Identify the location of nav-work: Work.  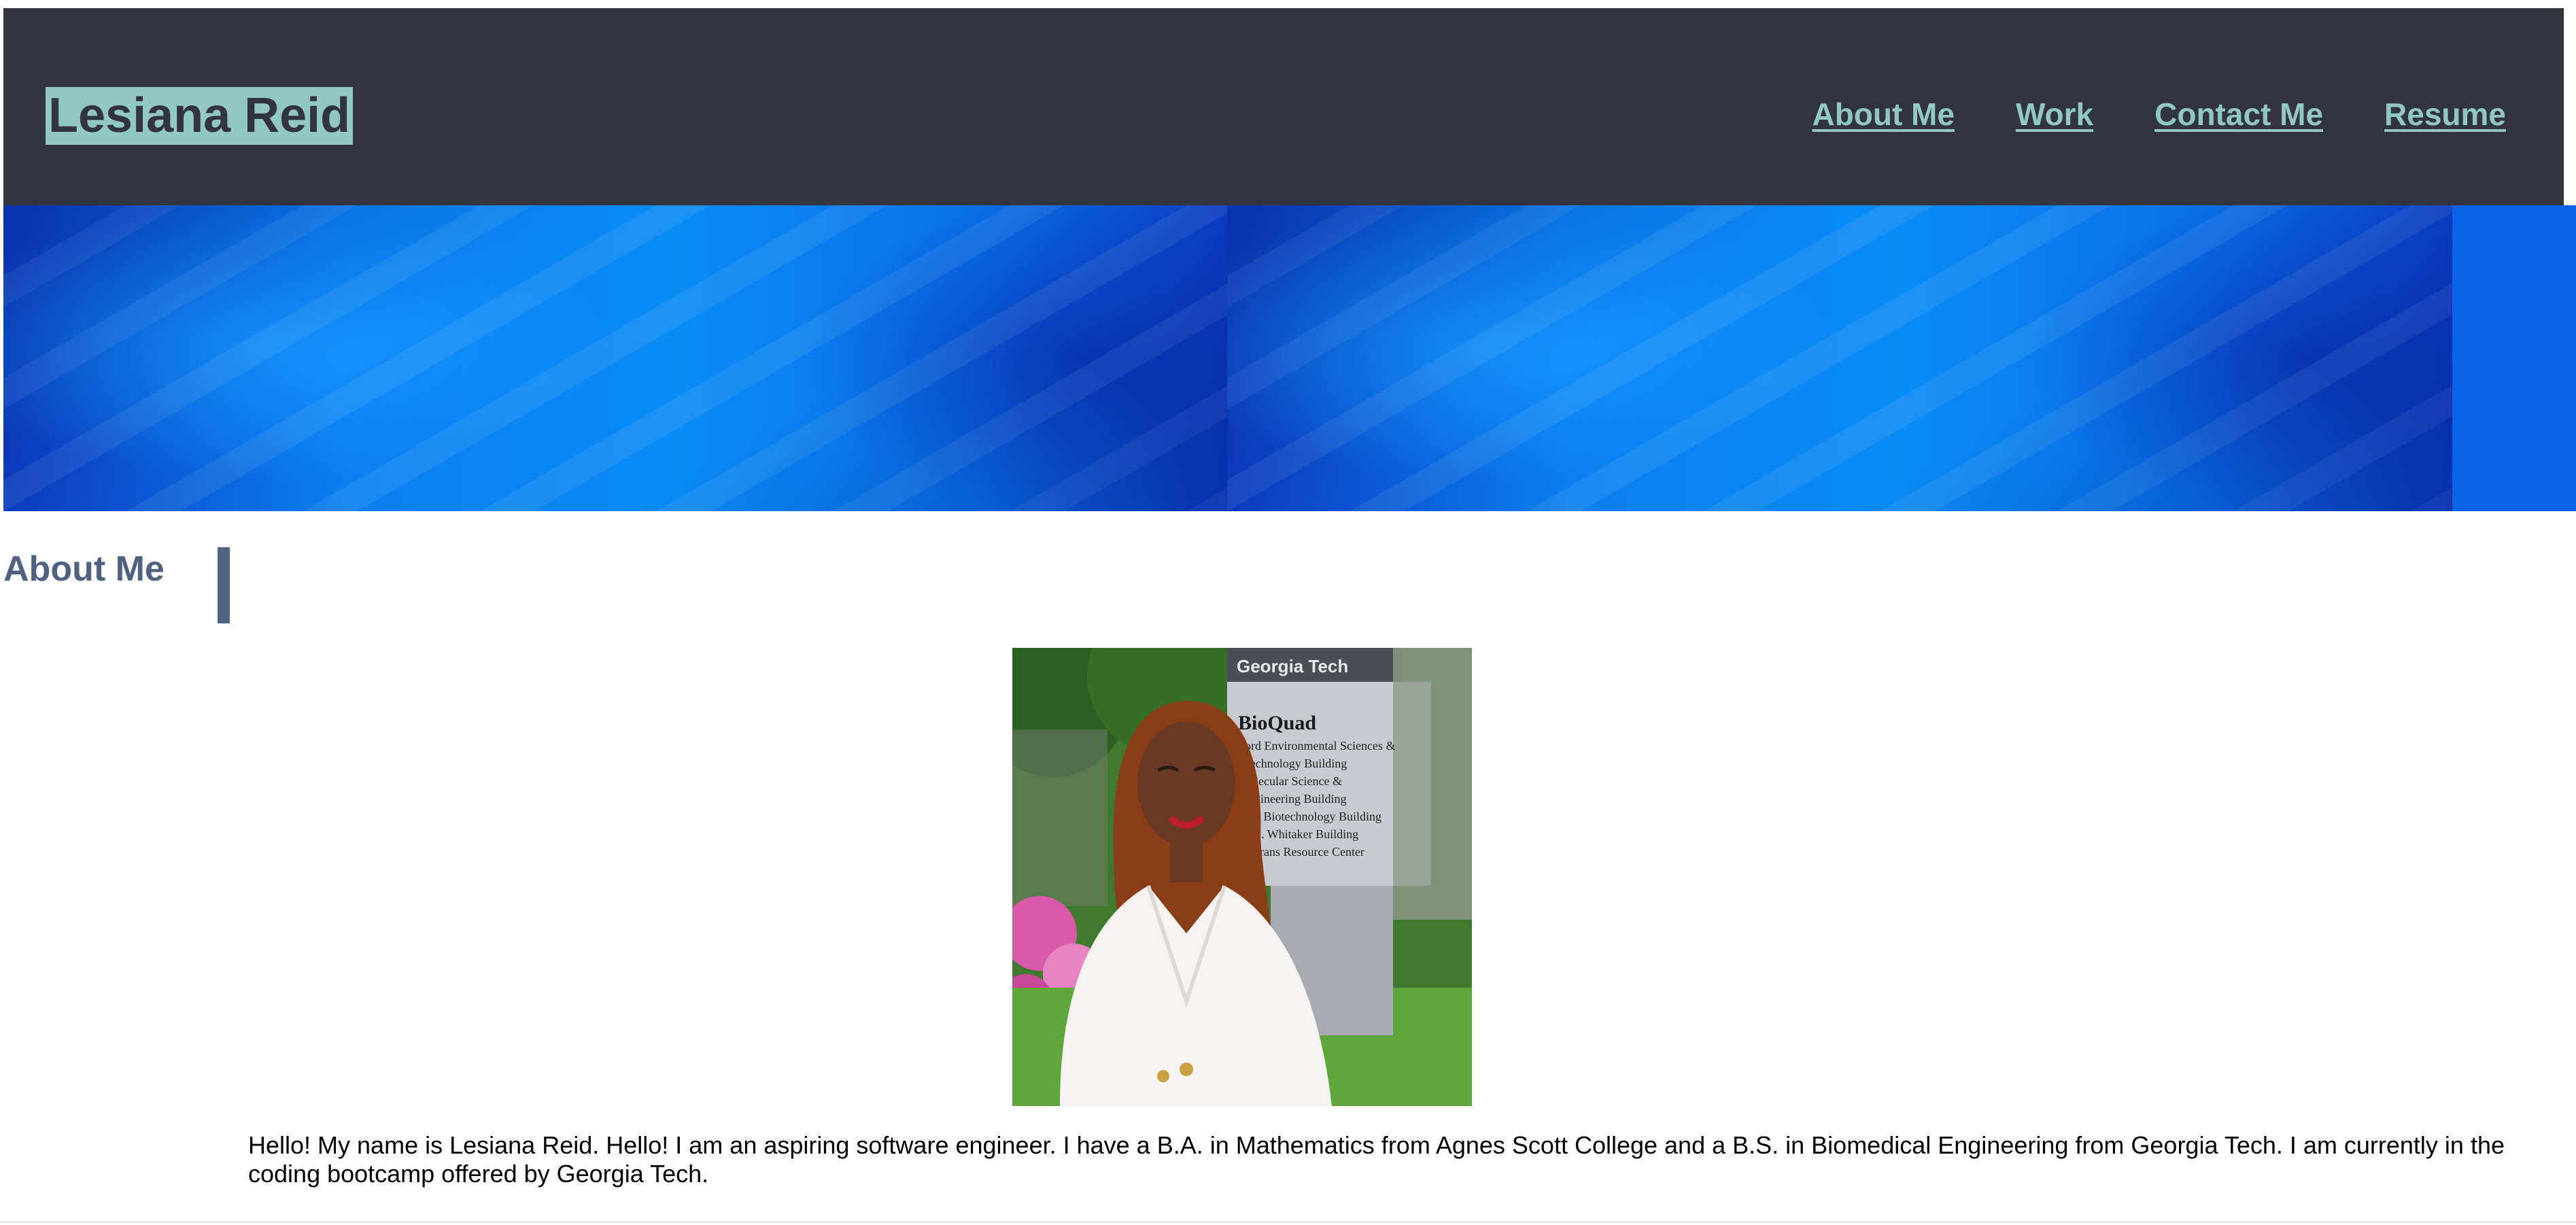
(2054, 114).